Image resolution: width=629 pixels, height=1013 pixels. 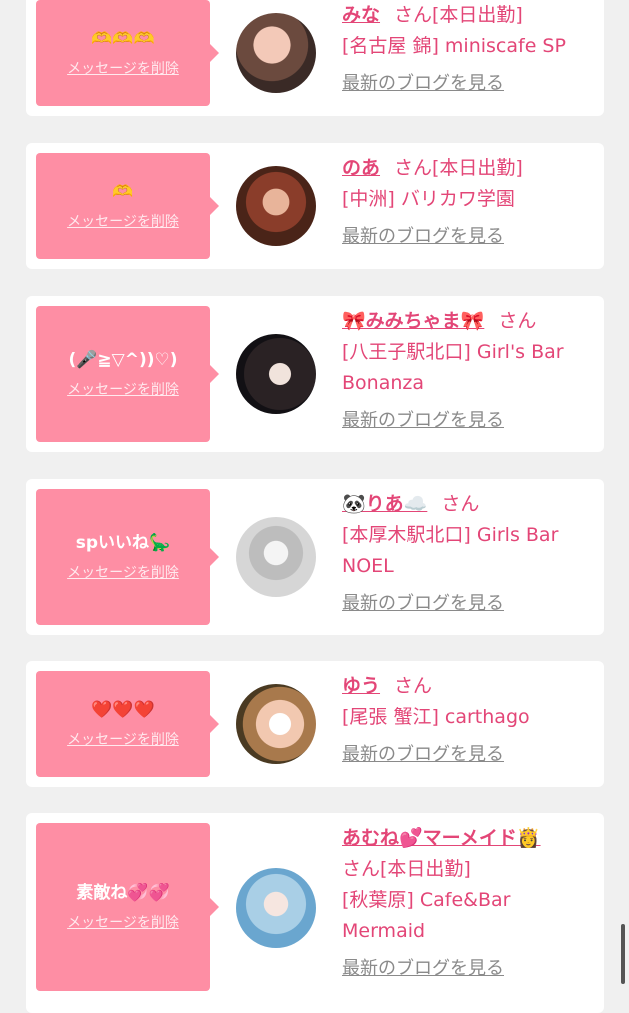 What do you see at coordinates (413, 321) in the screenshot?
I see `profile-name-link: 🎀みみちゃま🎀` at bounding box center [413, 321].